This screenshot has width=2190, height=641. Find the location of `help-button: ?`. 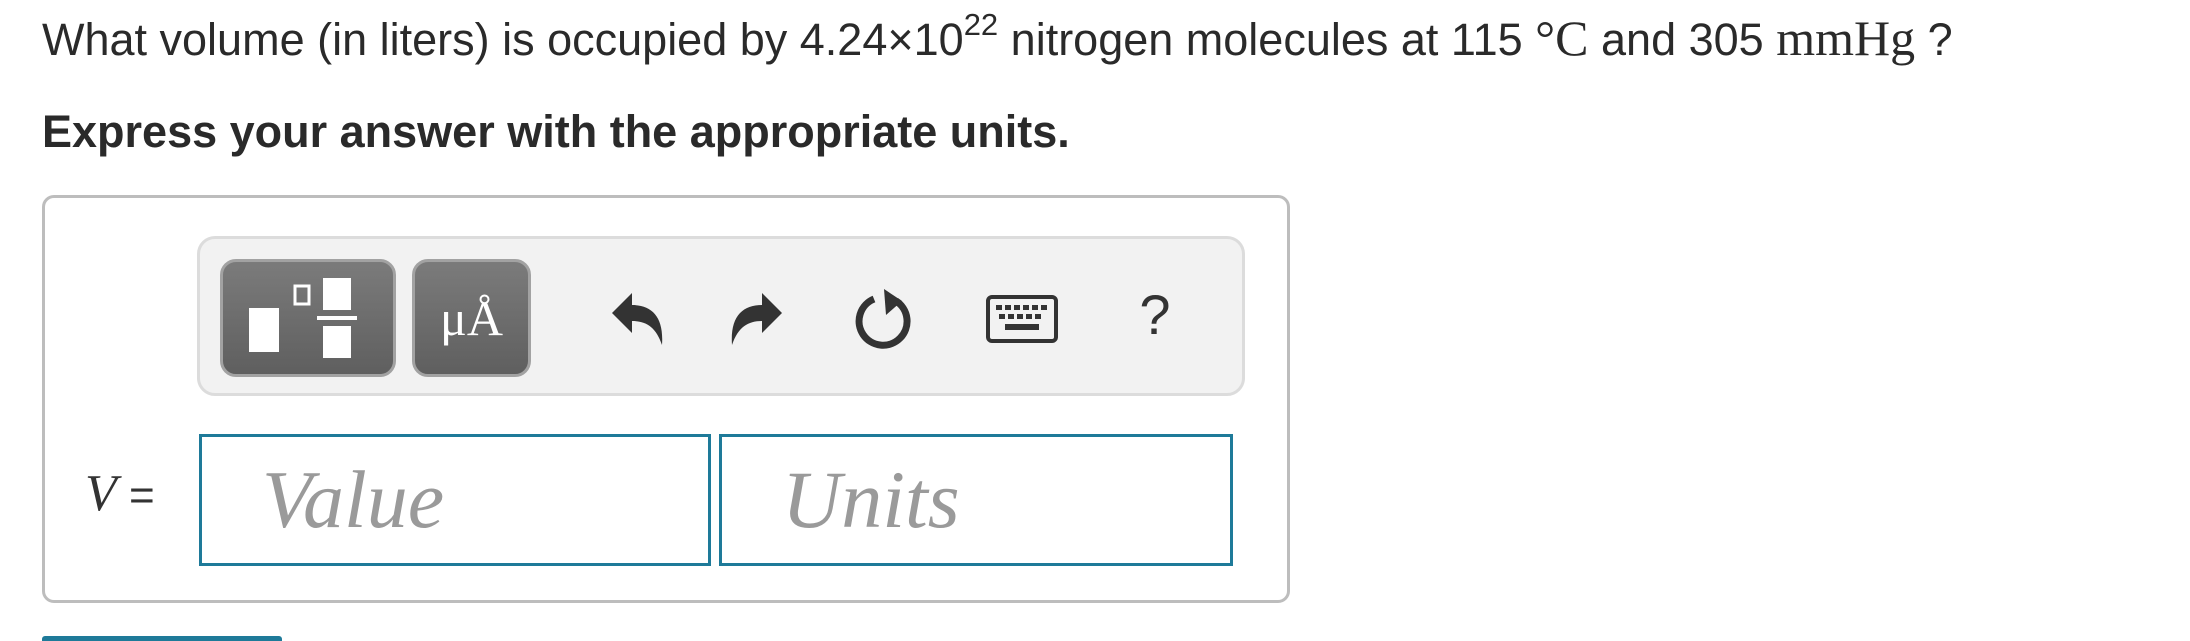

help-button: ? is located at coordinates (1155, 314).